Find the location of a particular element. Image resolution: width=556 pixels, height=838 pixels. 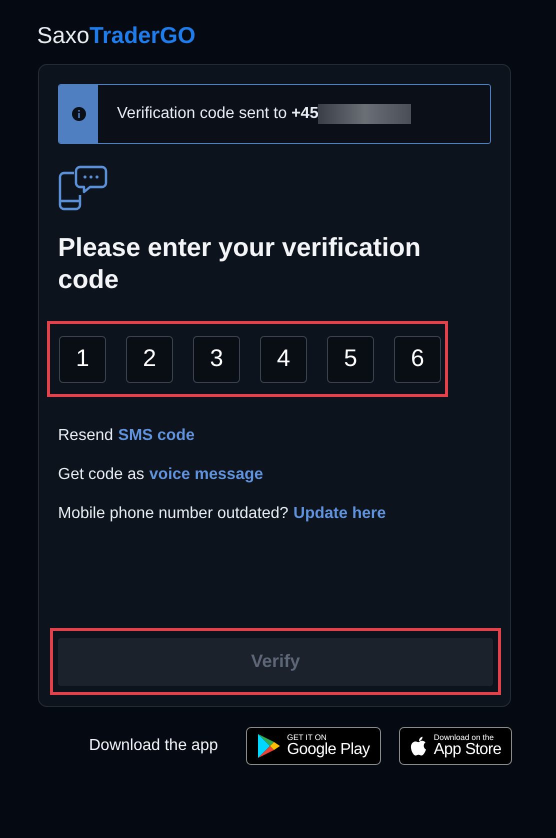

google-play-badge: GET IT ON Google Play is located at coordinates (313, 746).